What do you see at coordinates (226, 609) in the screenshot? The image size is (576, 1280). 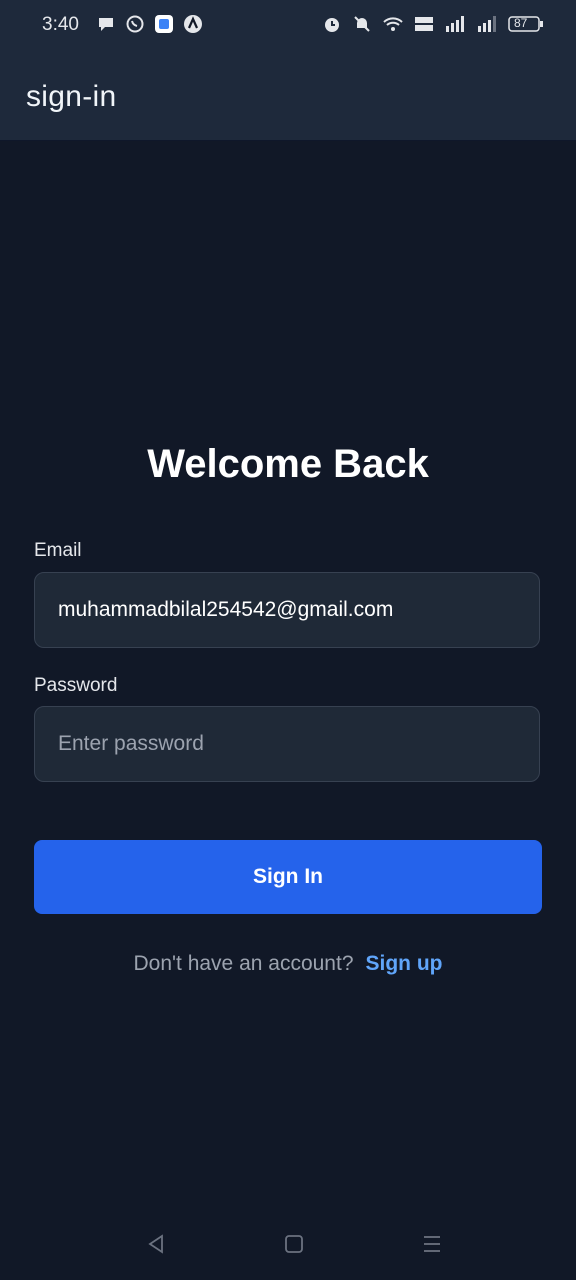 I see `email-value: muhammadbilal254542@gmail.com` at bounding box center [226, 609].